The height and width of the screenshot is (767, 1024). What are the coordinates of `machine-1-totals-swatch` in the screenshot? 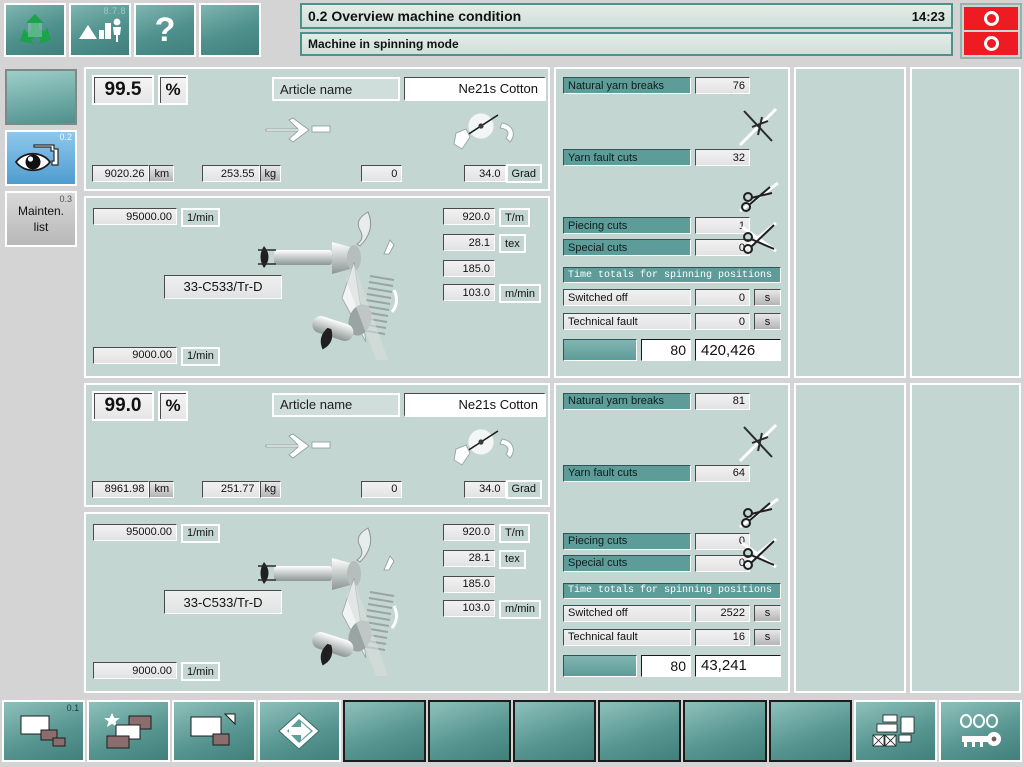 It's located at (600, 350).